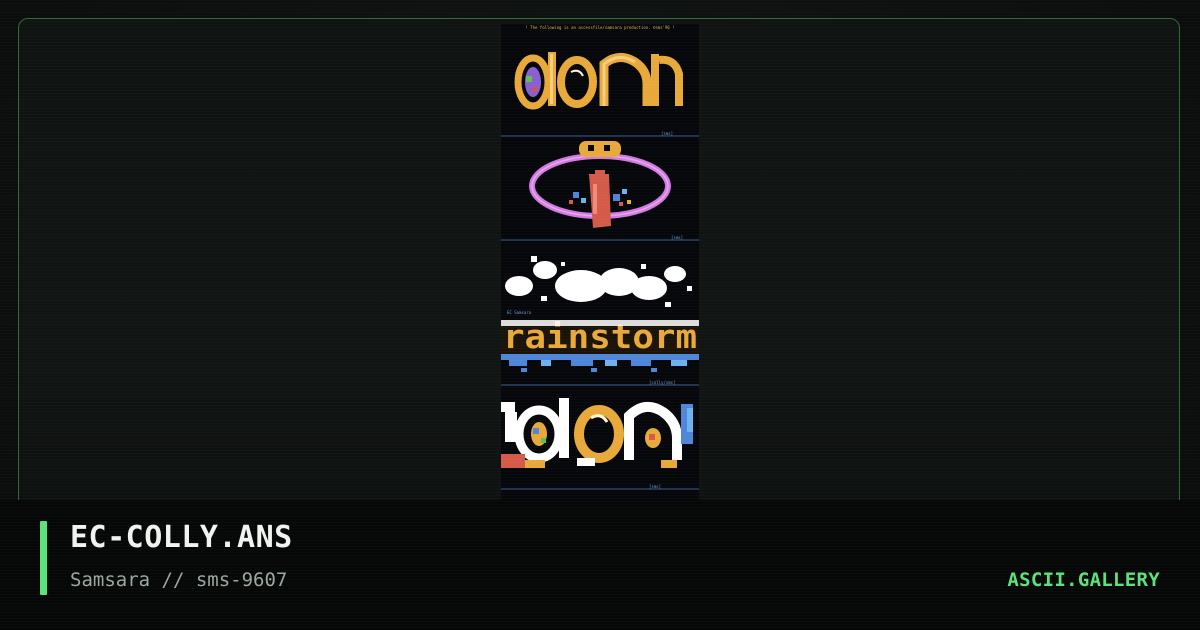 The width and height of the screenshot is (1200, 630). I want to click on site-brand-link: ASCII.GALLERY, so click(1083, 580).